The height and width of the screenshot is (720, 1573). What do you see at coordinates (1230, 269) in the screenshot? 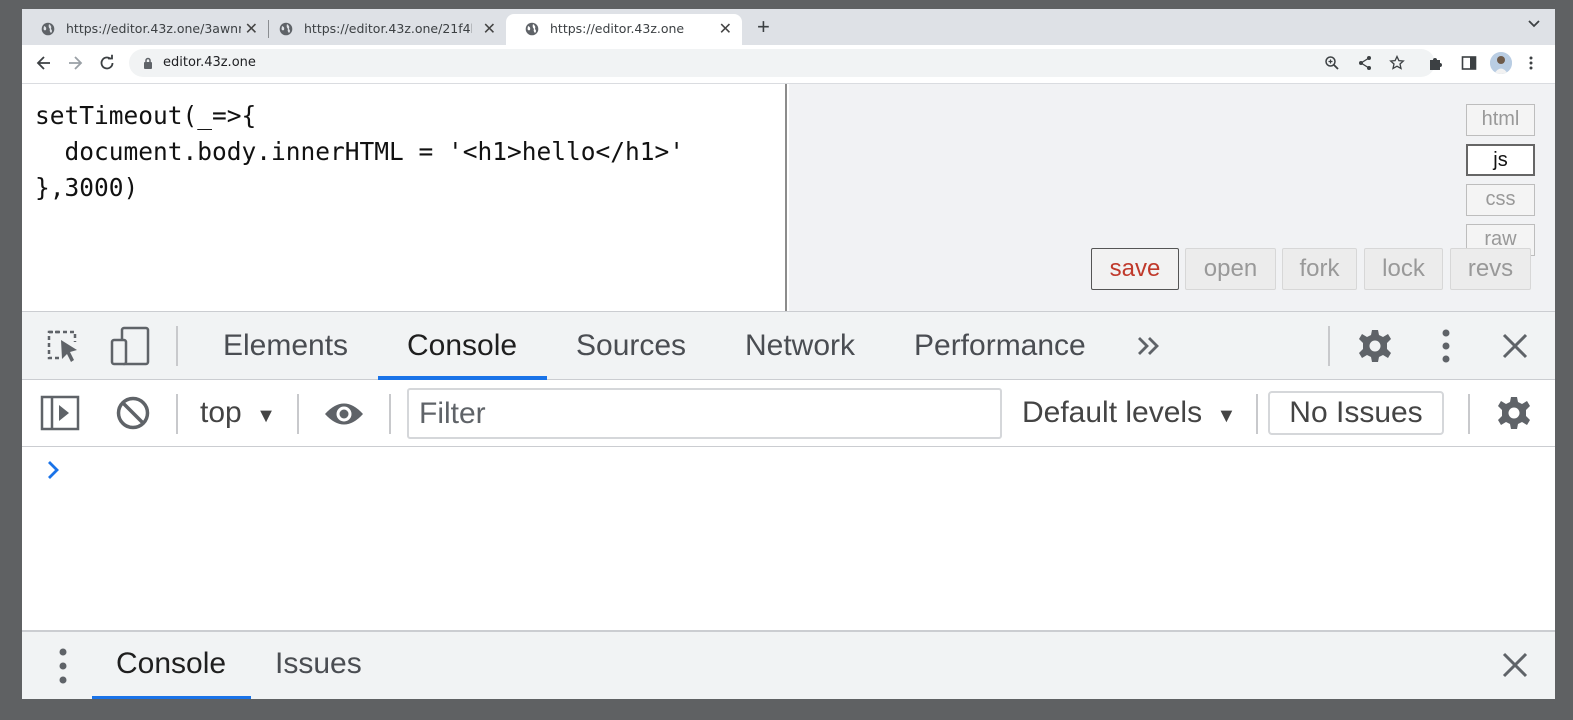
I see `open-button: open` at bounding box center [1230, 269].